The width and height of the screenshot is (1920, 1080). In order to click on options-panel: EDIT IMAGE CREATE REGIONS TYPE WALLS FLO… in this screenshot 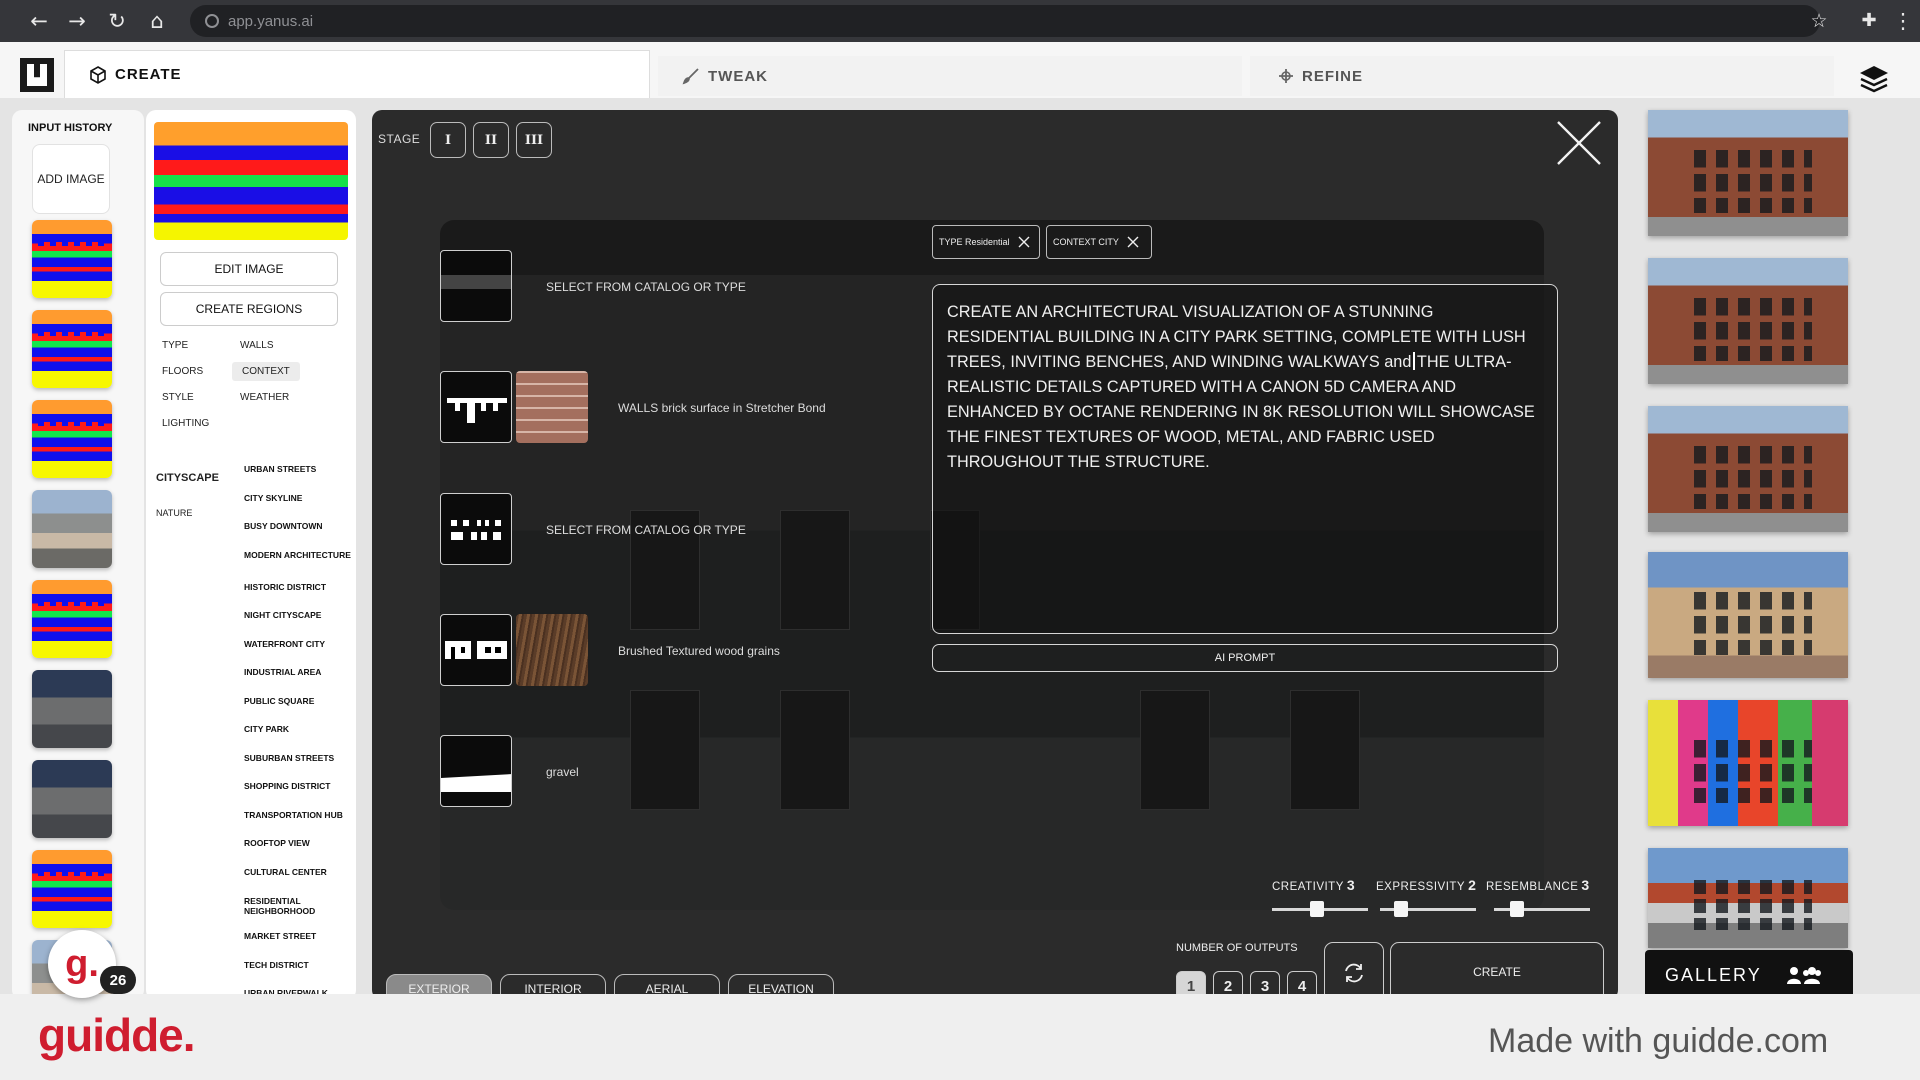, I will do `click(251, 555)`.